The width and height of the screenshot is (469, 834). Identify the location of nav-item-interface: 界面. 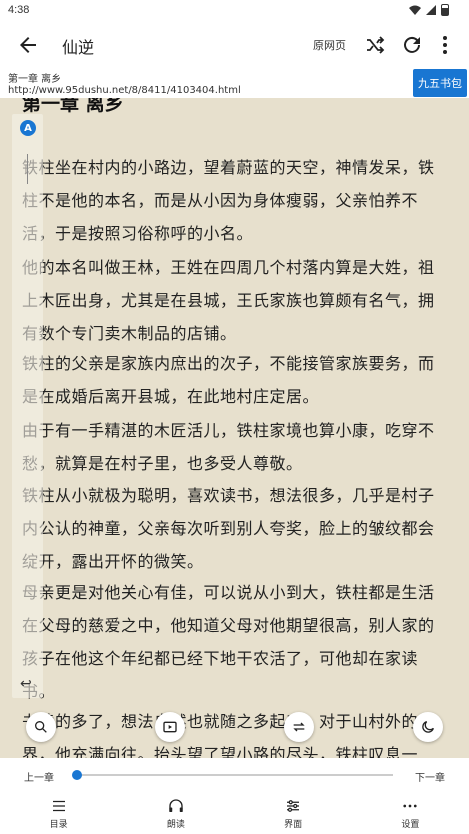
(293, 813).